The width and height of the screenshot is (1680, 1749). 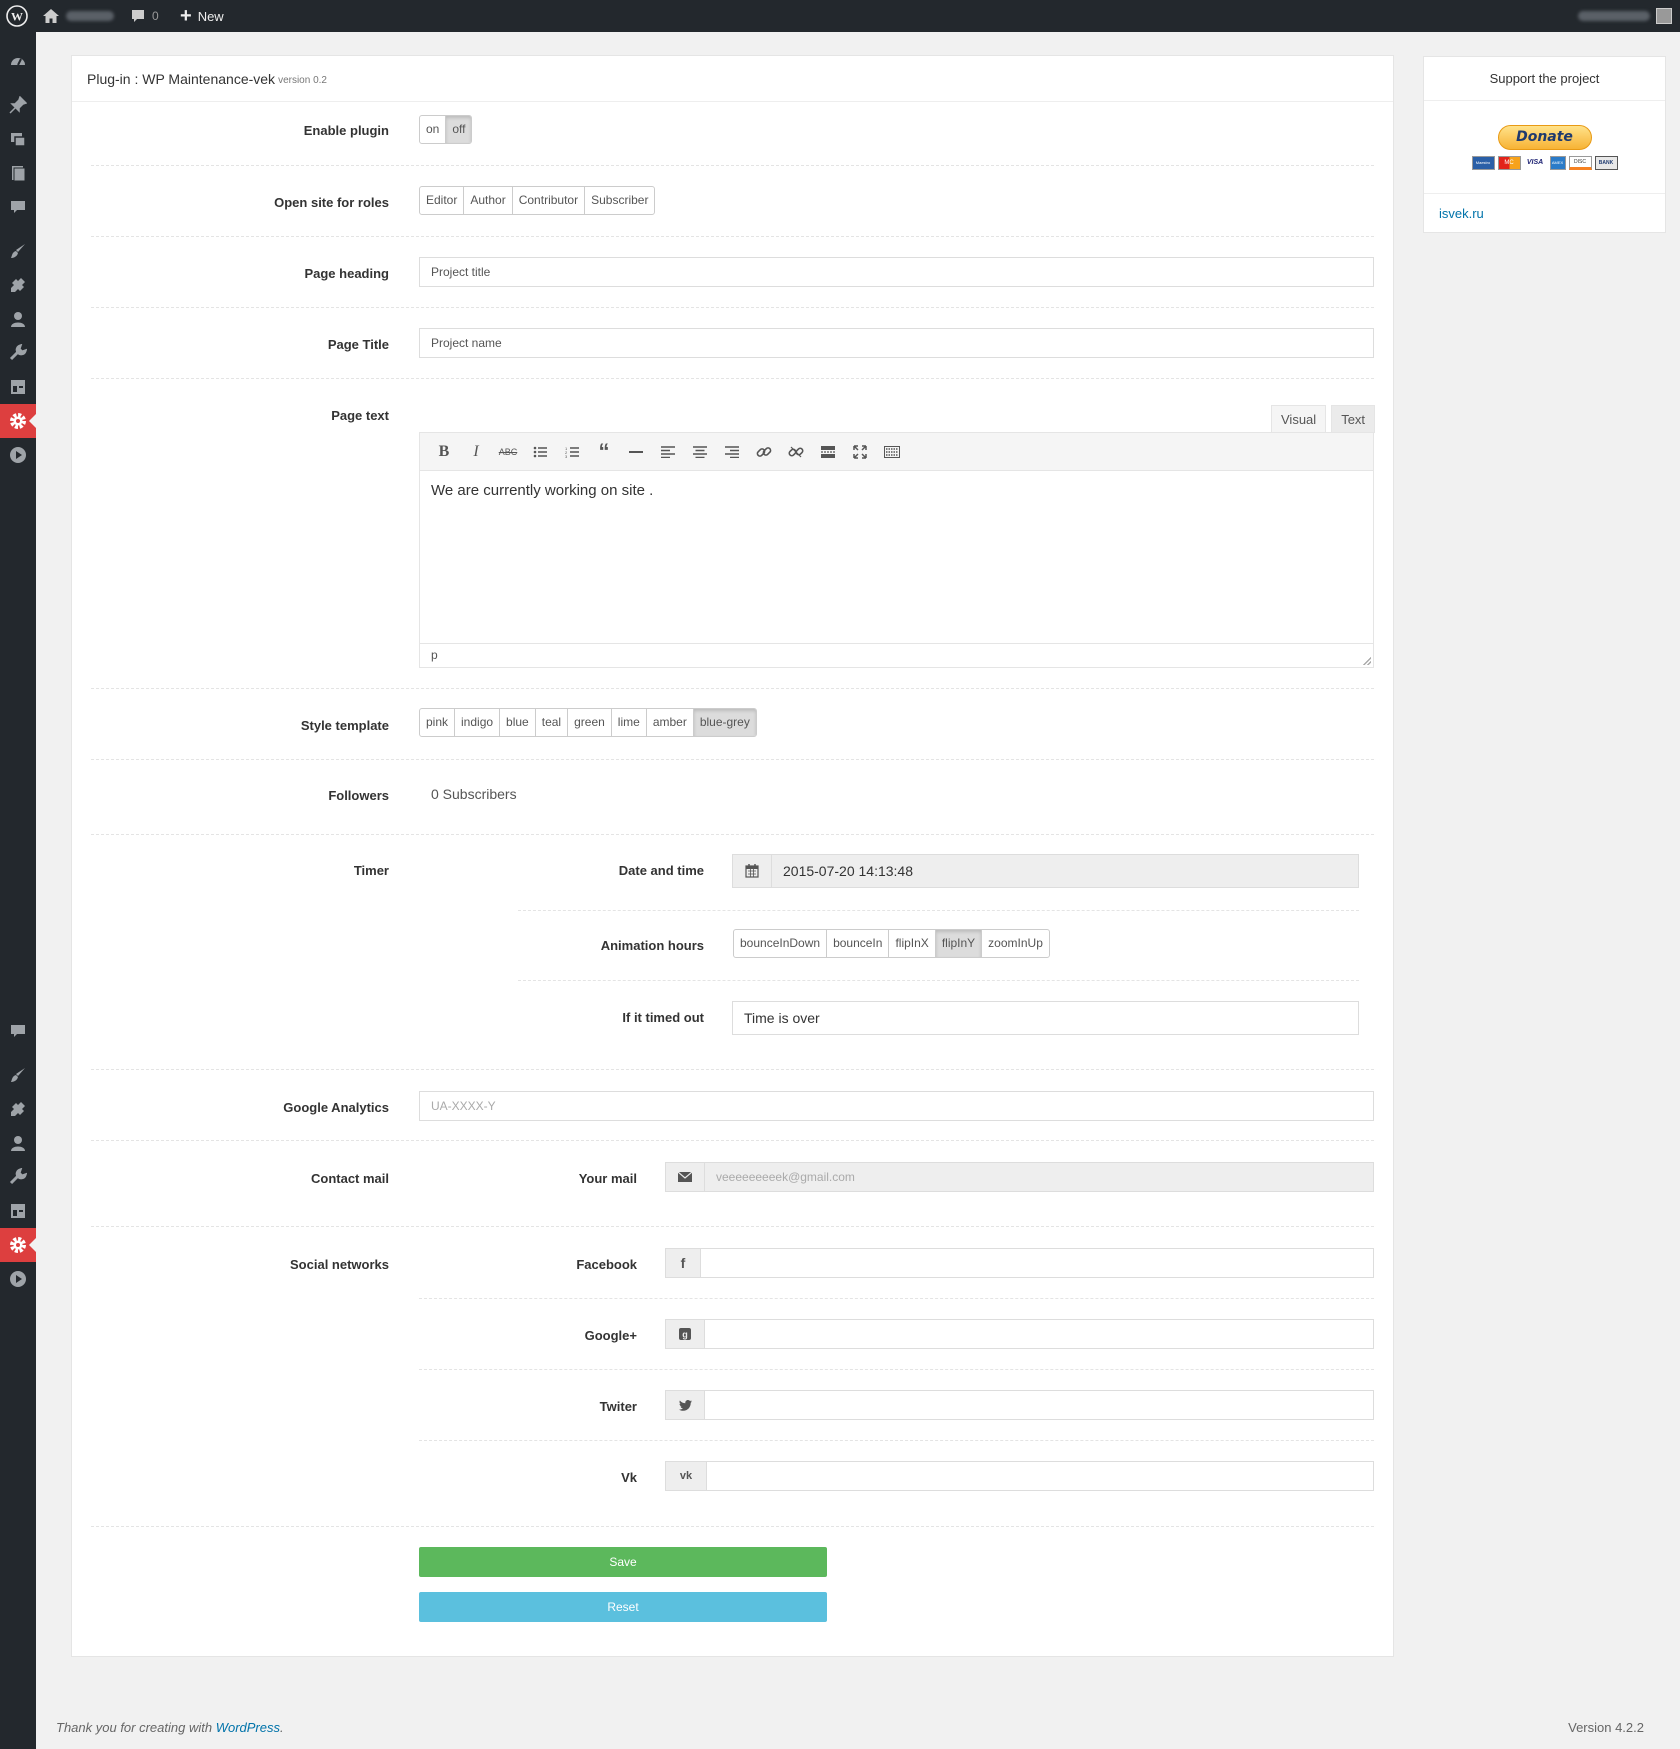 What do you see at coordinates (18, 105) in the screenshot?
I see `menu-posts` at bounding box center [18, 105].